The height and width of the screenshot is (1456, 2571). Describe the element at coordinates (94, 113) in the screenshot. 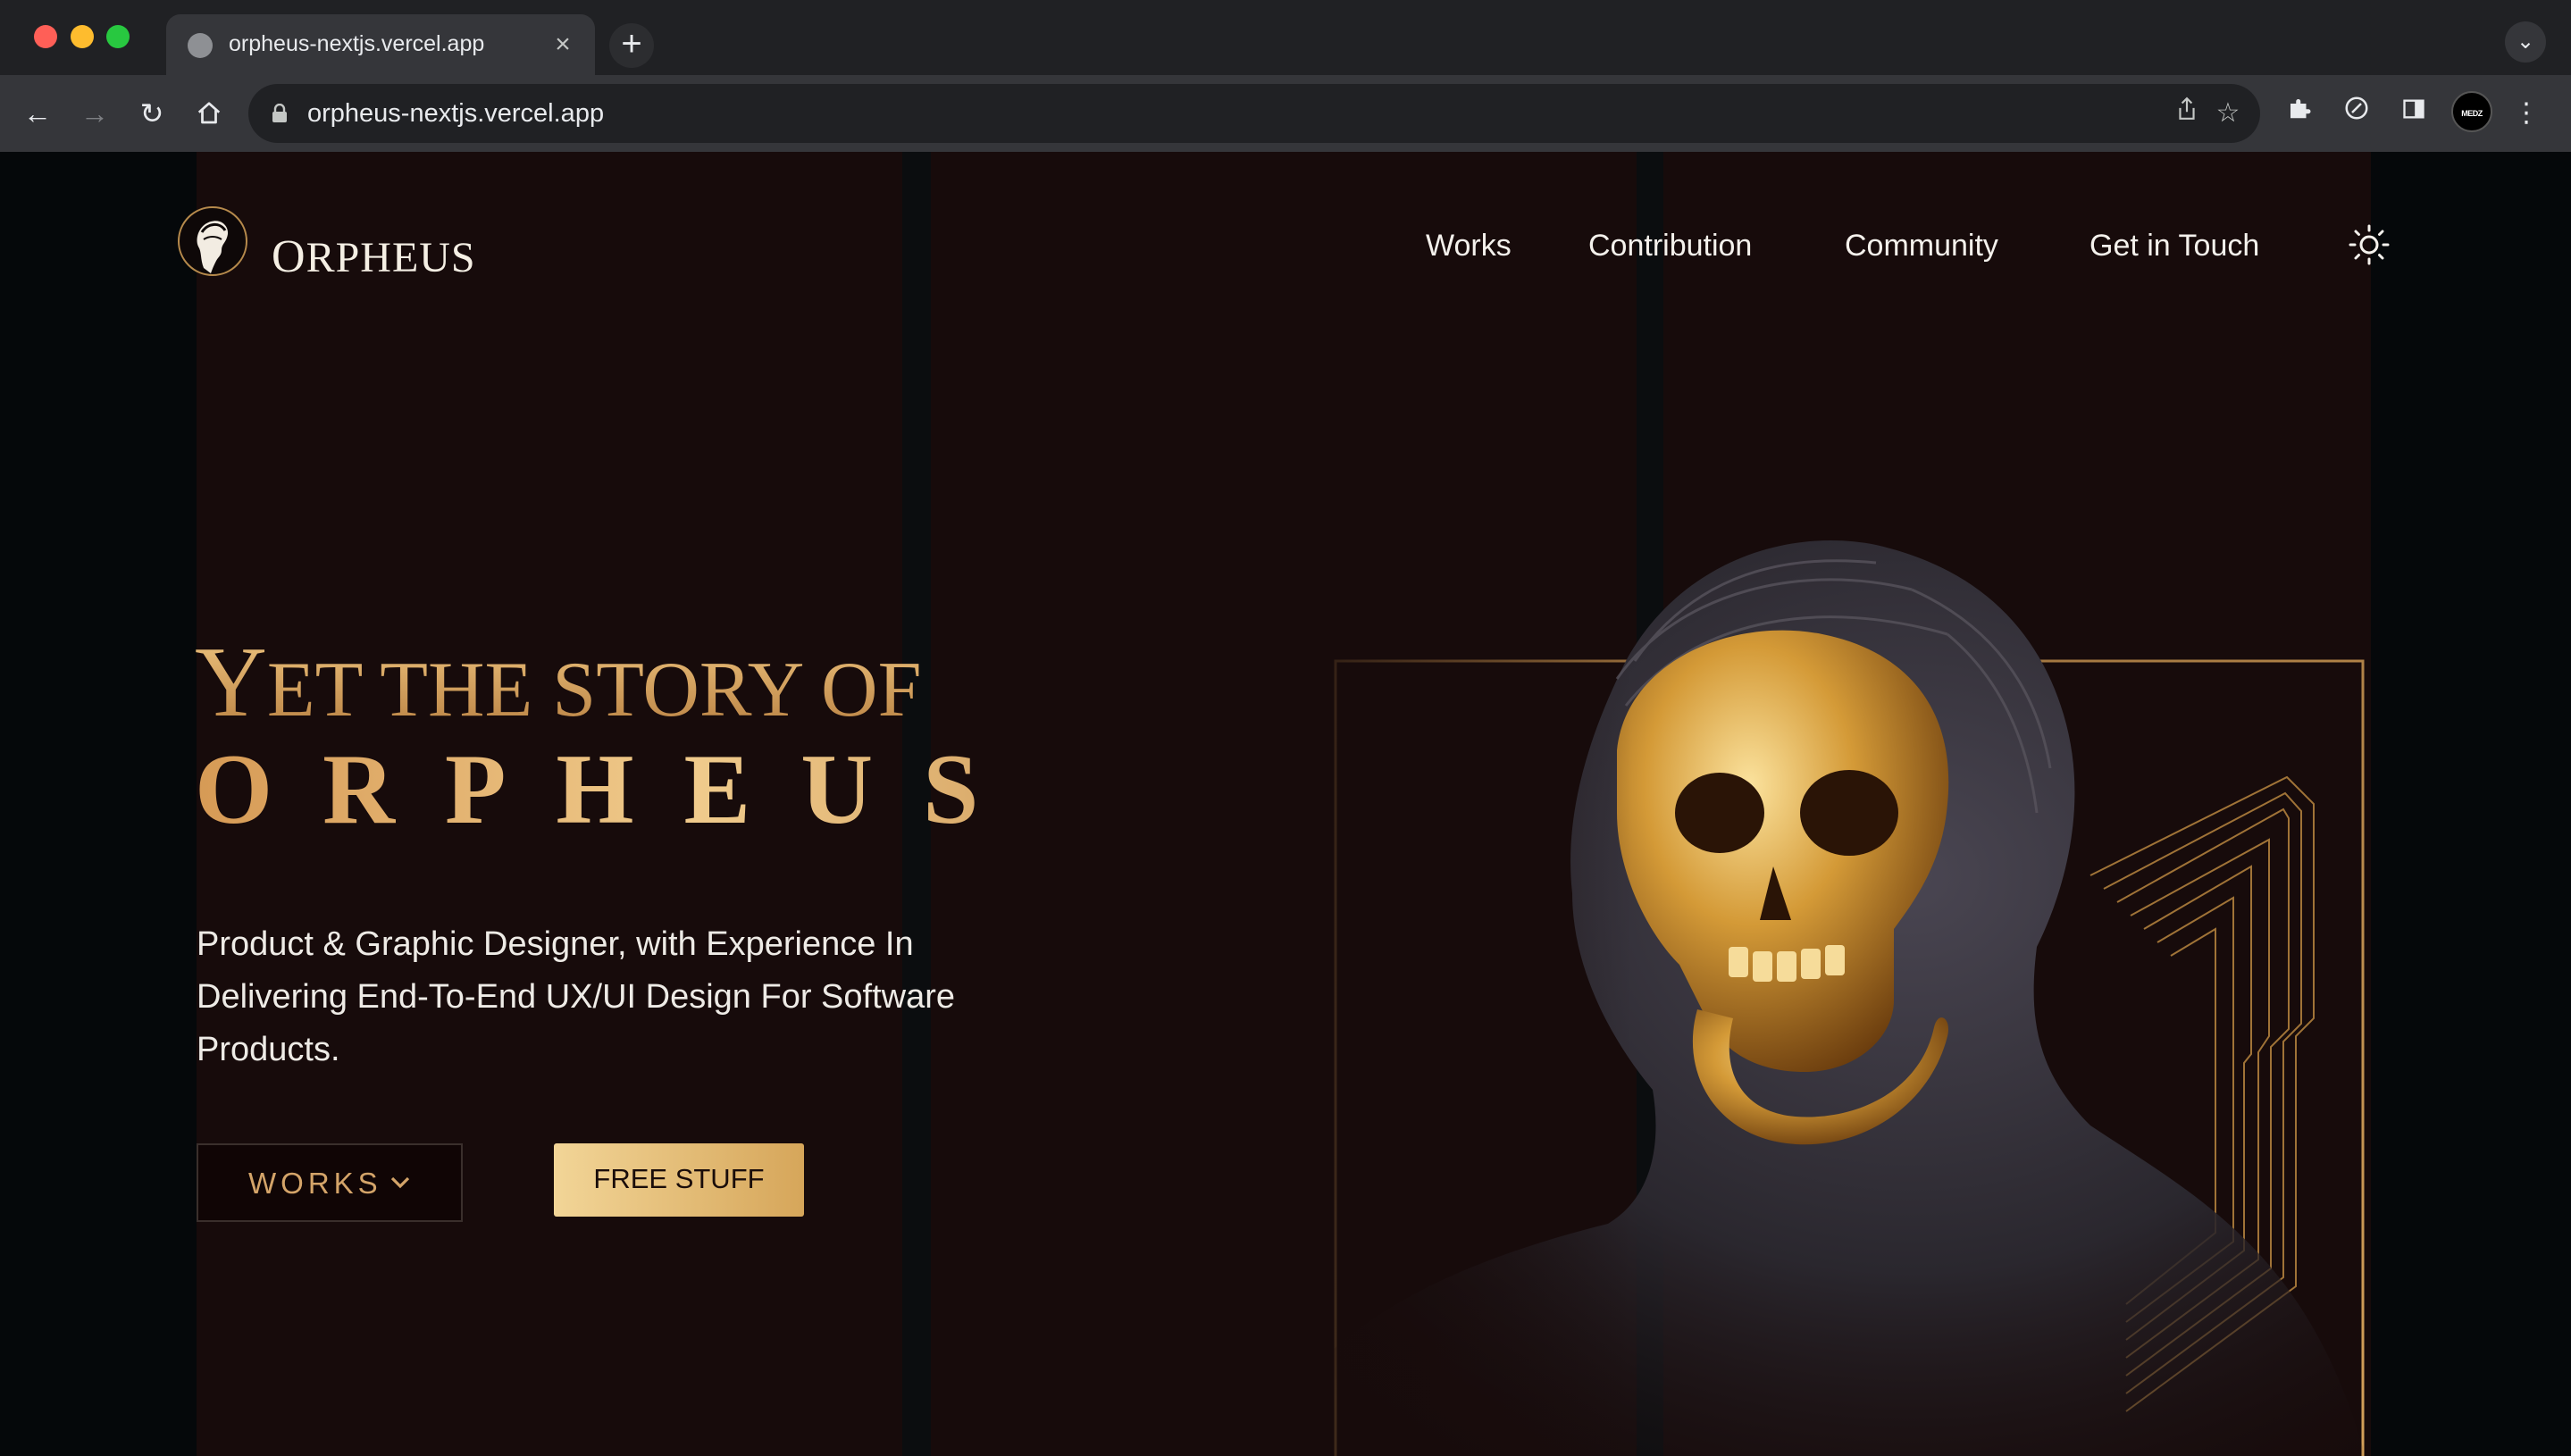

I see `forward-arrow-icon: →` at that location.